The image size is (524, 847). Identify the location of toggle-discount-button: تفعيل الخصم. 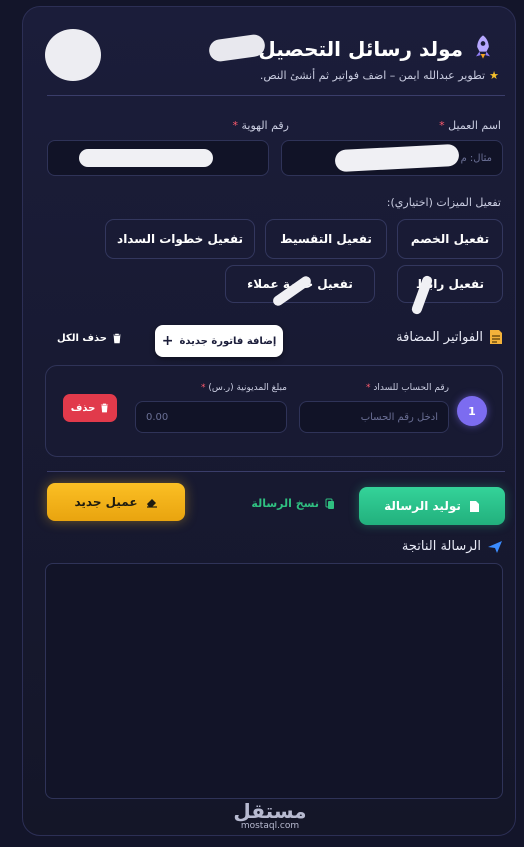
(450, 239).